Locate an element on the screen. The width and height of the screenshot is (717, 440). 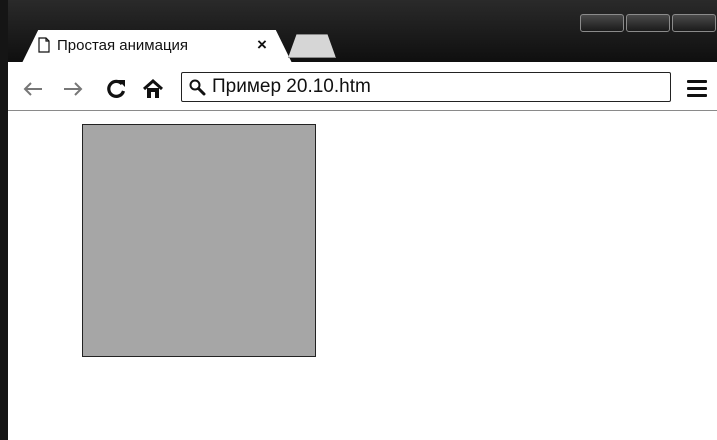
address-text: Пример 20.10.htm is located at coordinates (291, 86).